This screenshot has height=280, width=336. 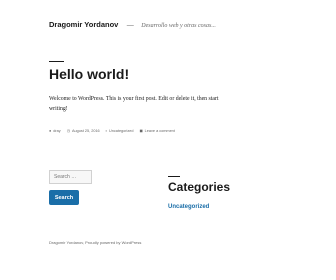 I want to click on post-divider, so click(x=56, y=61).